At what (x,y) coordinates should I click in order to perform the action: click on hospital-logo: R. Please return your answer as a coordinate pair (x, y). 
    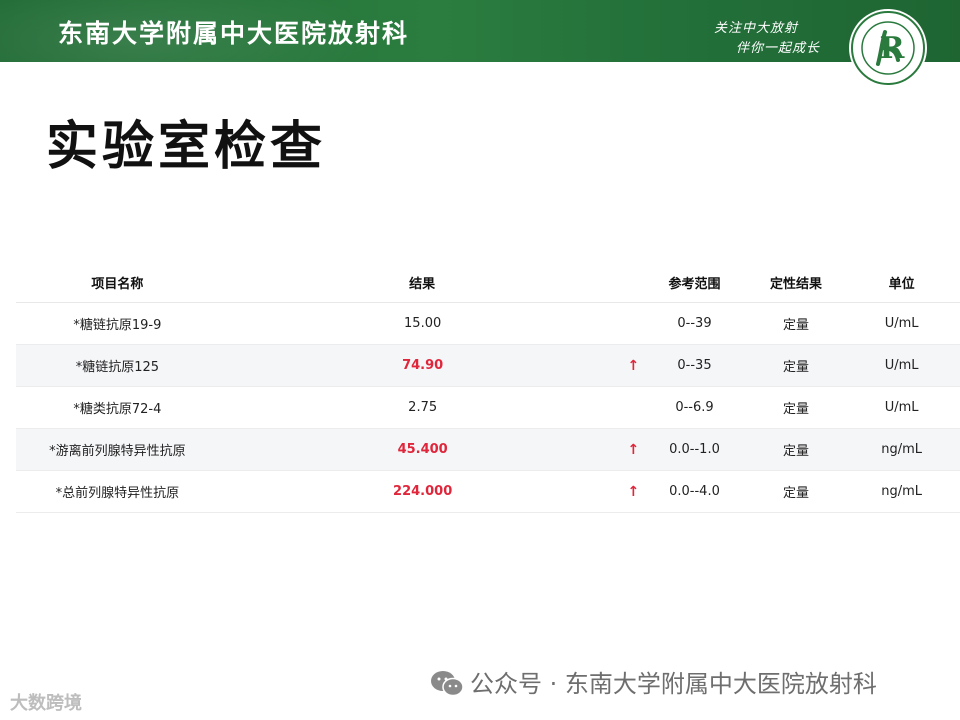
    Looking at the image, I should click on (888, 48).